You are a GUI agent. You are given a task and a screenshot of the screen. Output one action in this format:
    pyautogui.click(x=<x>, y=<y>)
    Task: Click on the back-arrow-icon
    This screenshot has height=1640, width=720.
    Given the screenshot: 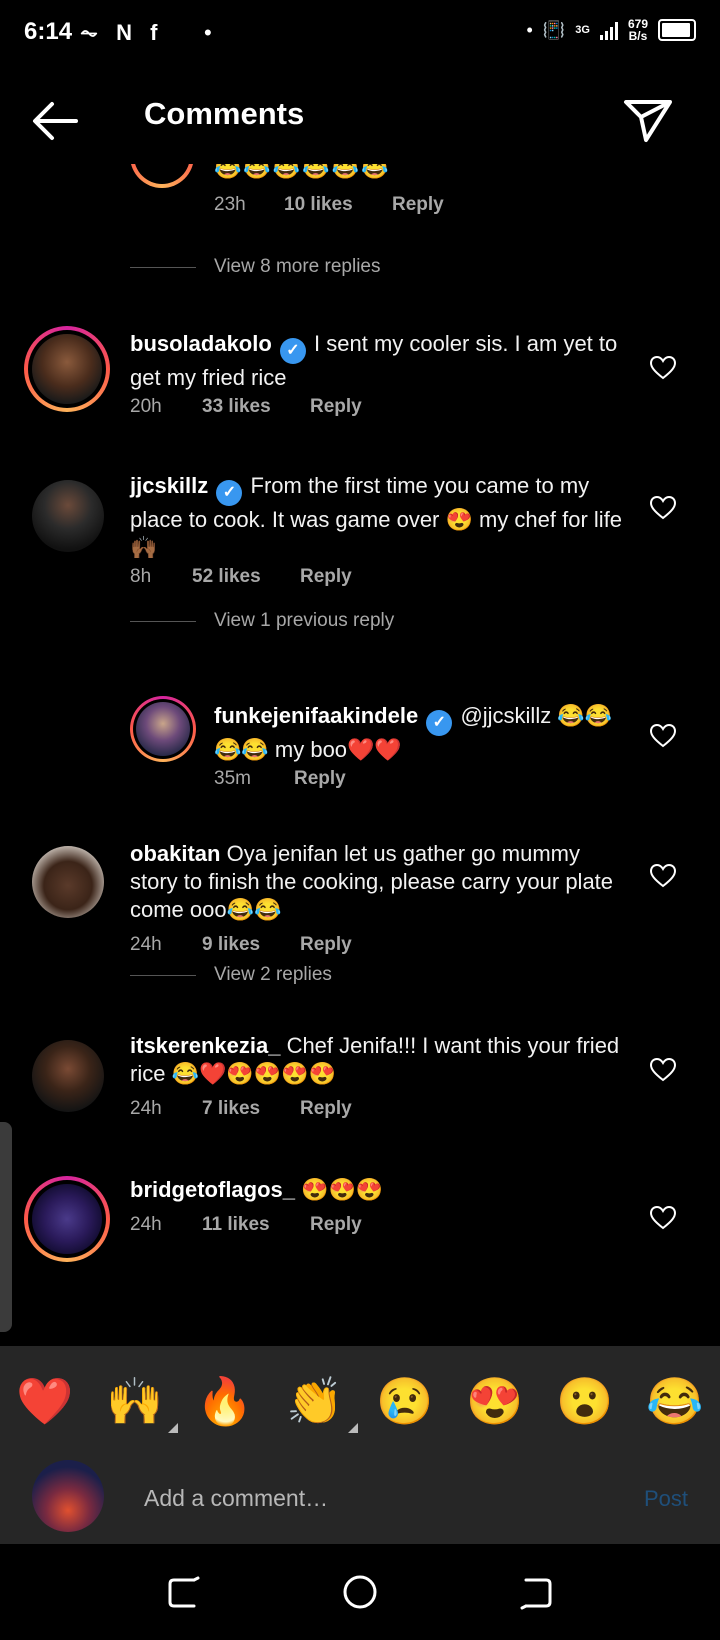 What is the action you would take?
    pyautogui.click(x=56, y=121)
    